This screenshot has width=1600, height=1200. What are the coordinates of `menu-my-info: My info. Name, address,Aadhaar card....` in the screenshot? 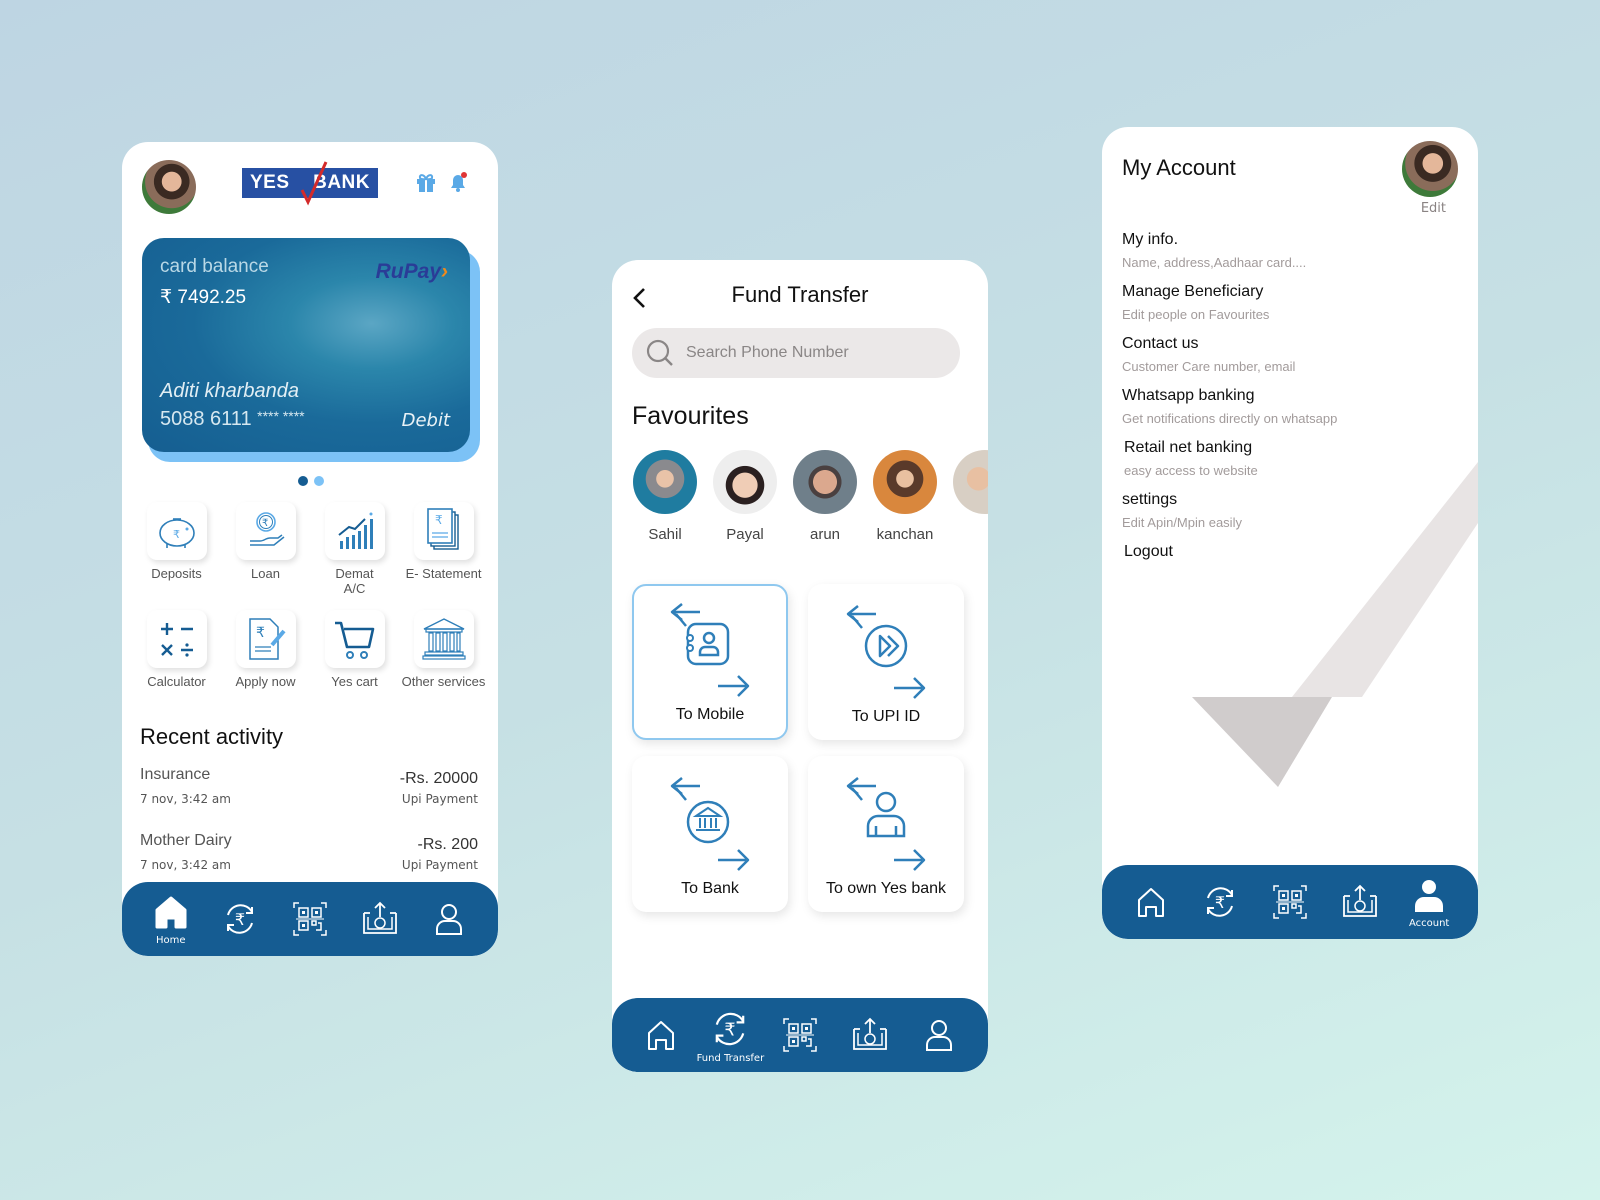 It's located at (1287, 250).